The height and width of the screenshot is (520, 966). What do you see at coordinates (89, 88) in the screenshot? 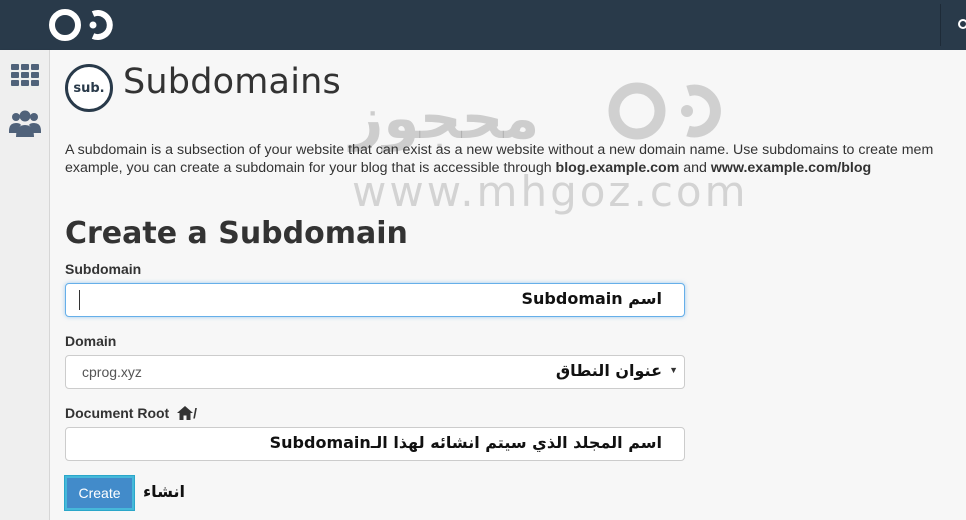
I see `subdomains-badge-icon: sub.` at bounding box center [89, 88].